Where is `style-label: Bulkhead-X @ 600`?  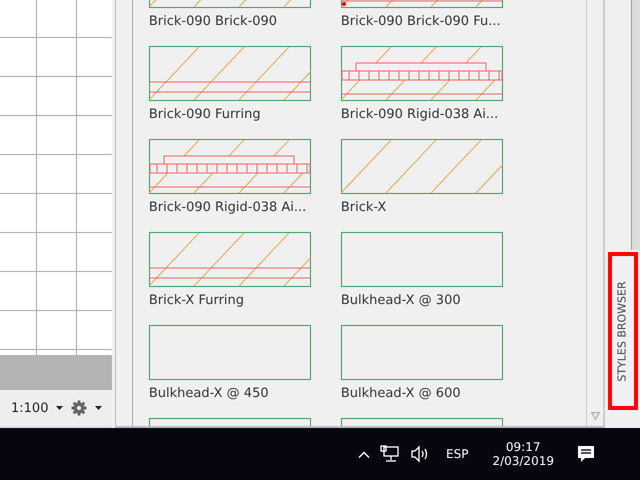
style-label: Bulkhead-X @ 600 is located at coordinates (401, 394).